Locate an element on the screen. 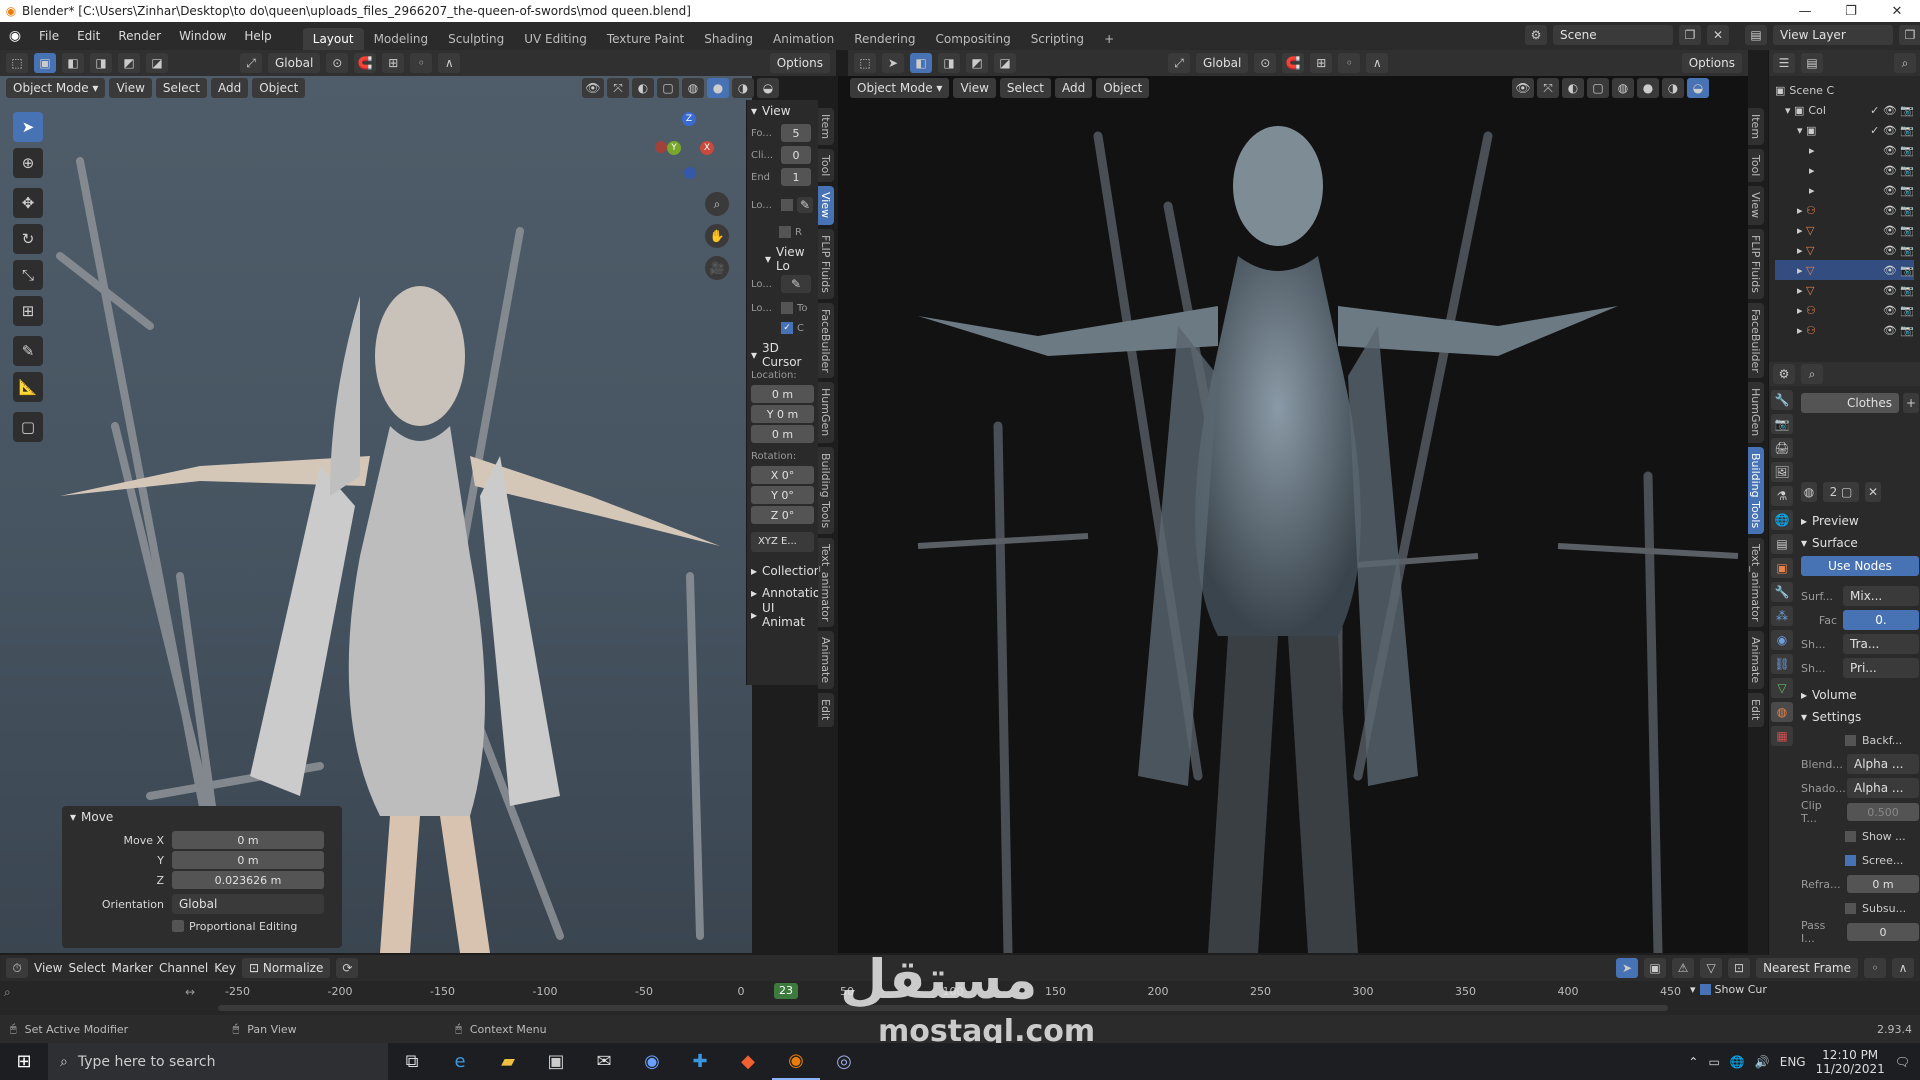 Image resolution: width=1920 pixels, height=1080 pixels. filter-icon: ▽ is located at coordinates (1711, 968).